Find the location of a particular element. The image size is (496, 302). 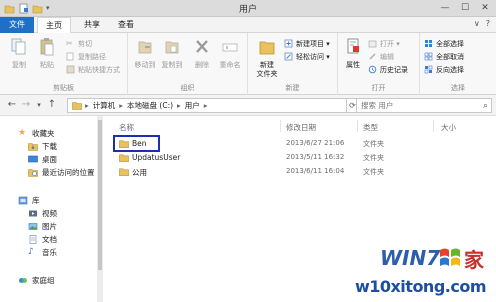

file-name: UpdatusUser is located at coordinates (156, 157).